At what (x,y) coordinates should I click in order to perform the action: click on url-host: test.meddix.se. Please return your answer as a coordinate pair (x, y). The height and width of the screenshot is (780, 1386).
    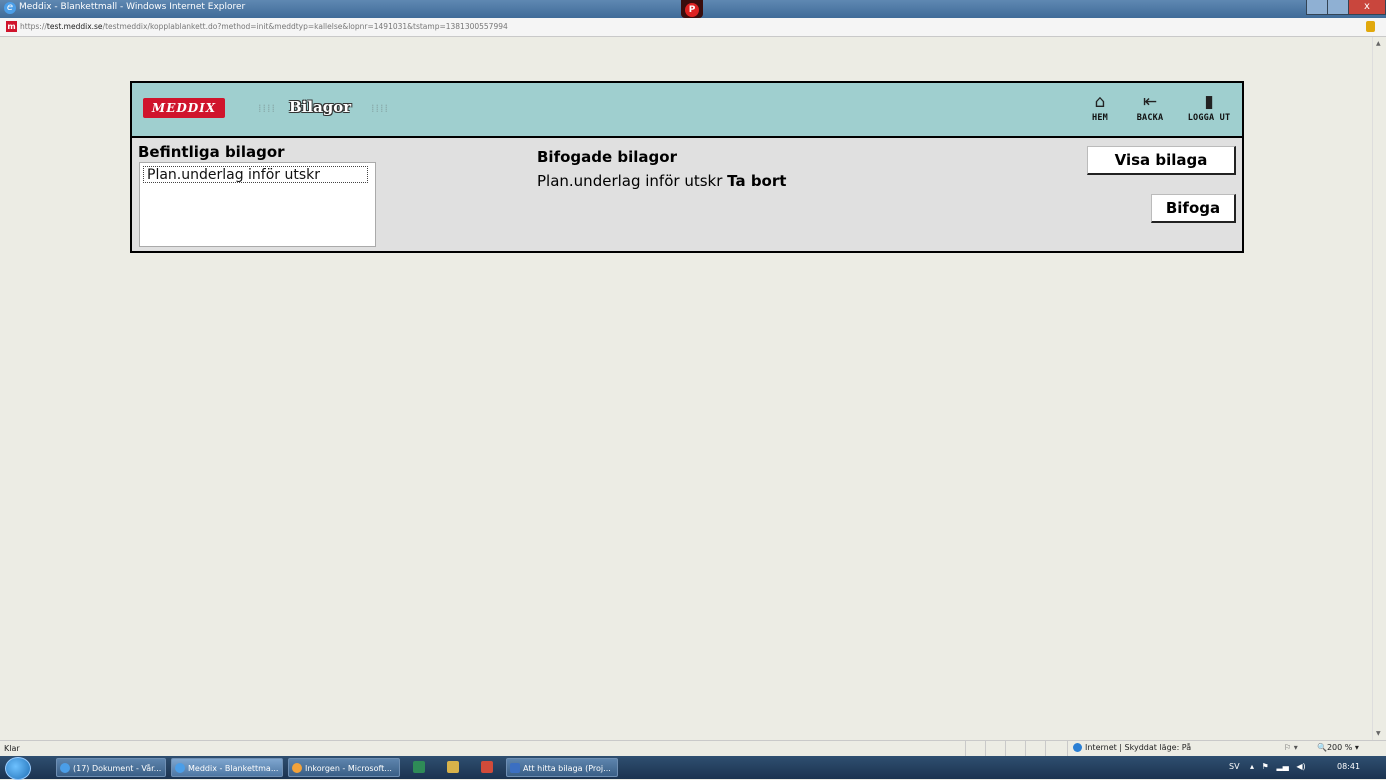
    Looking at the image, I should click on (74, 26).